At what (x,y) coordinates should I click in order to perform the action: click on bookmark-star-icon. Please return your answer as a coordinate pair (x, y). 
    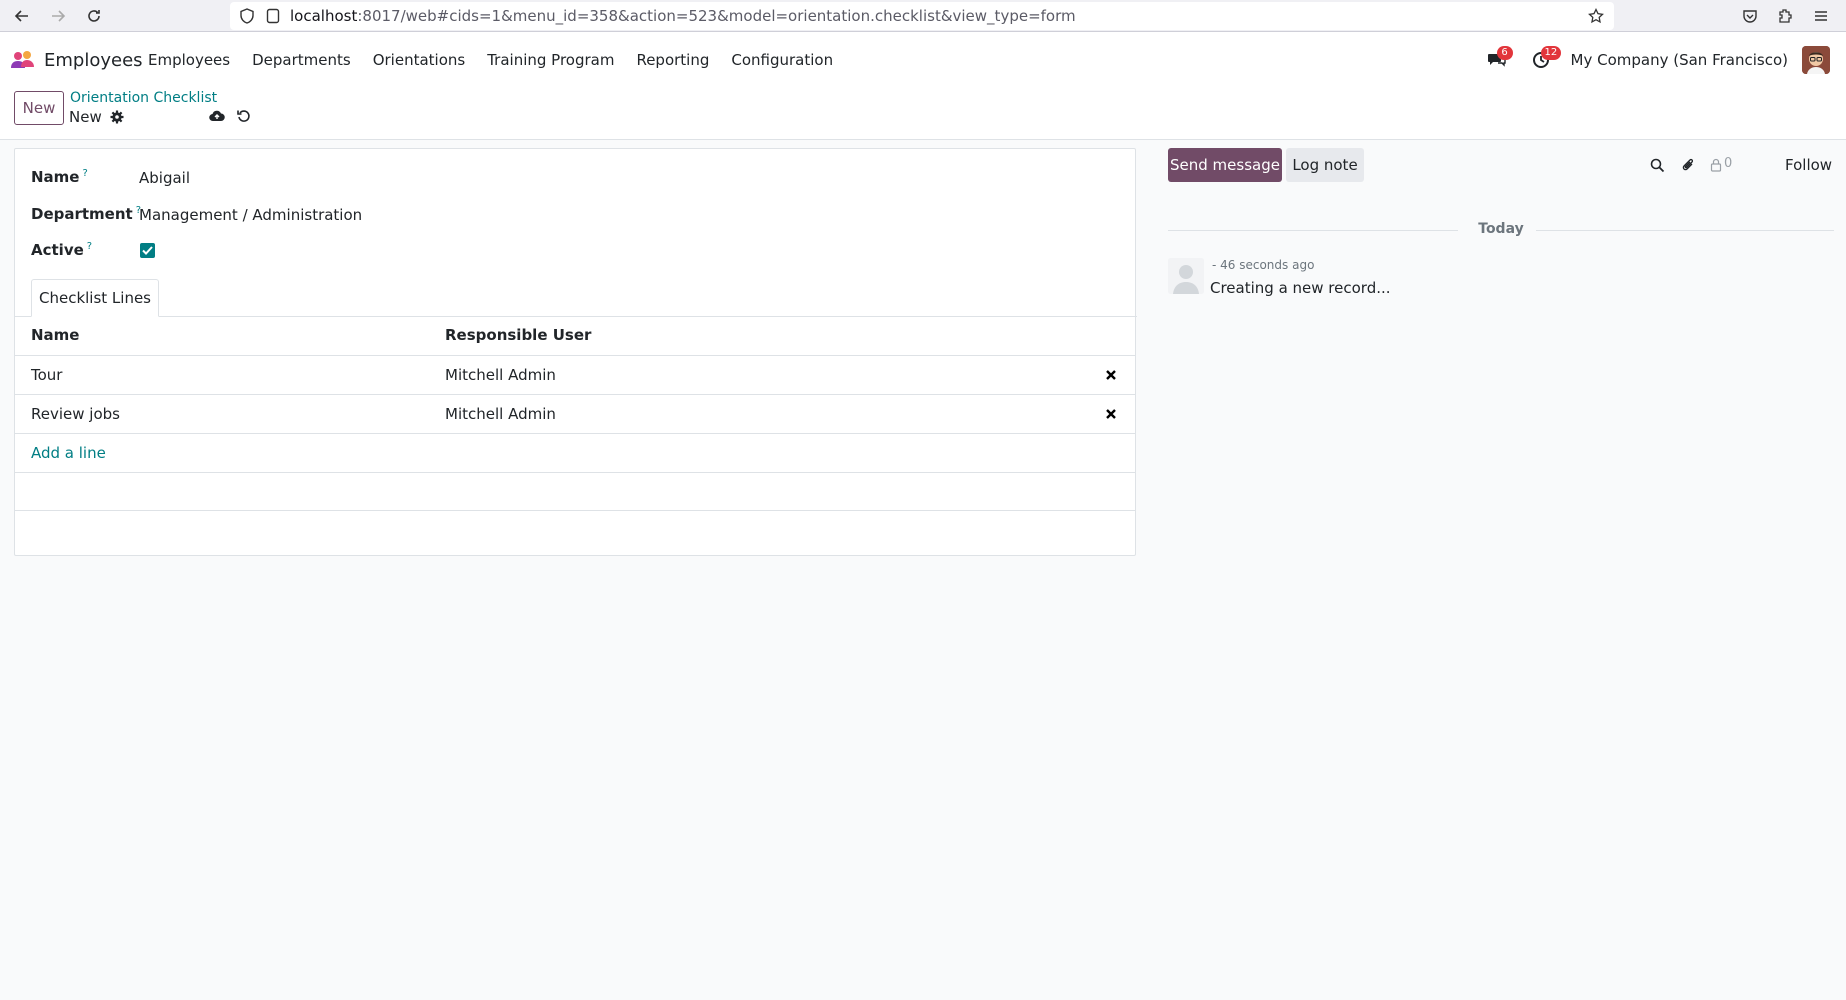
    Looking at the image, I should click on (1596, 16).